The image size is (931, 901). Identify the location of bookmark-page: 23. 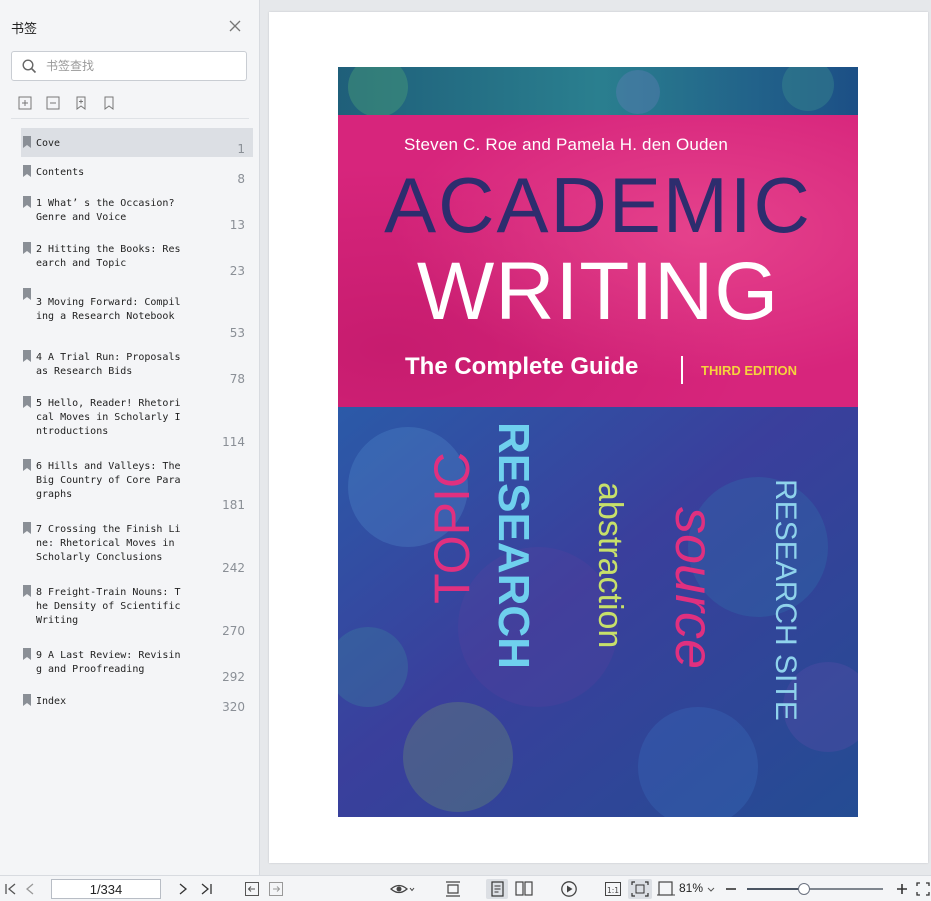
(237, 271).